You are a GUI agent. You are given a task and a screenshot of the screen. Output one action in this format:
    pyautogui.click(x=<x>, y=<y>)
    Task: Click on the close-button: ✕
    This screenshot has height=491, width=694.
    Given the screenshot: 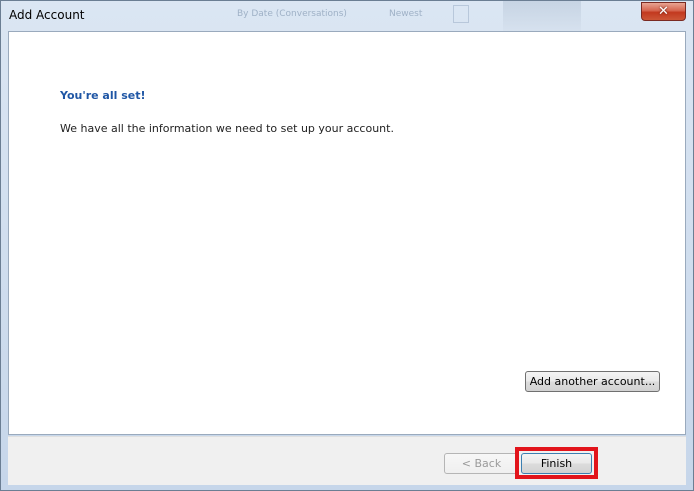 What is the action you would take?
    pyautogui.click(x=663, y=11)
    